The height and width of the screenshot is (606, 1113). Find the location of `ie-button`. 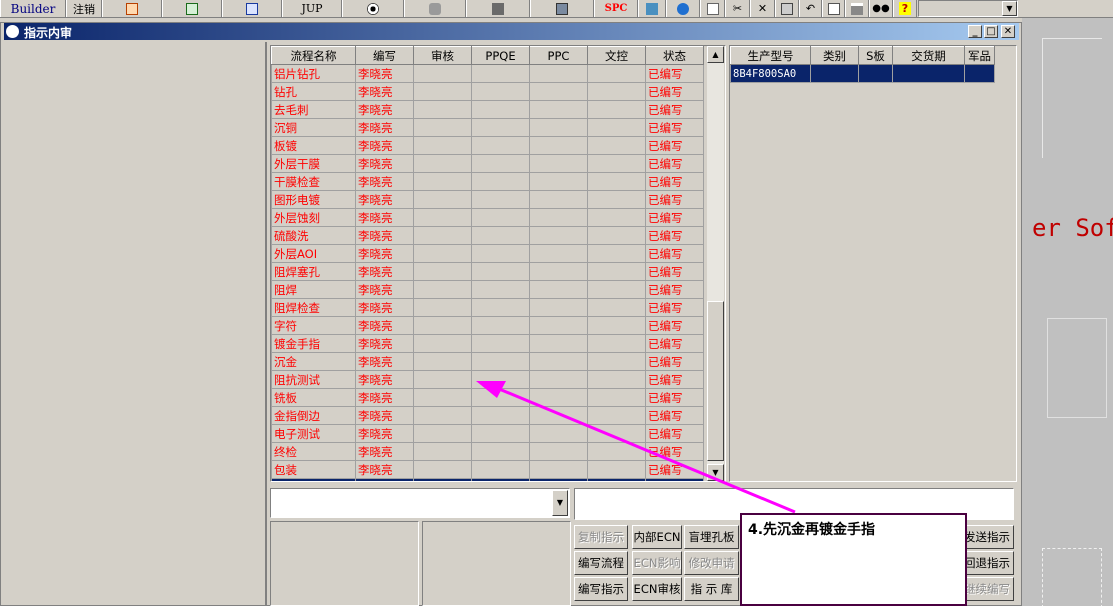

ie-button is located at coordinates (683, 8).